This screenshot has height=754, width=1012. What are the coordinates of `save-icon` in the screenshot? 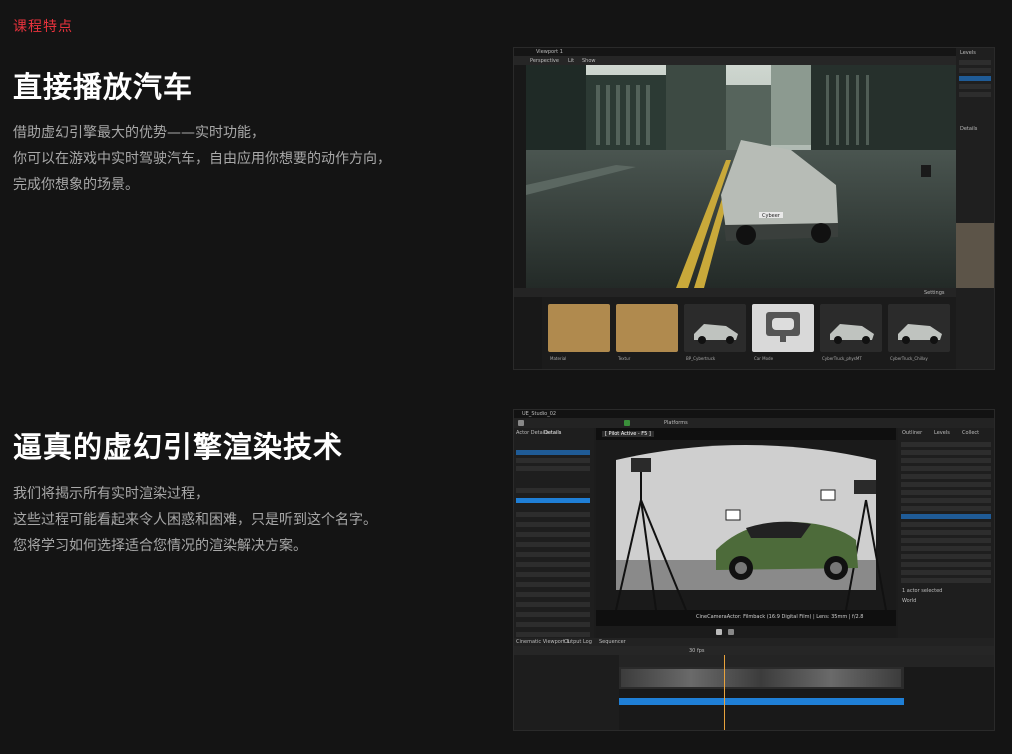 It's located at (521, 423).